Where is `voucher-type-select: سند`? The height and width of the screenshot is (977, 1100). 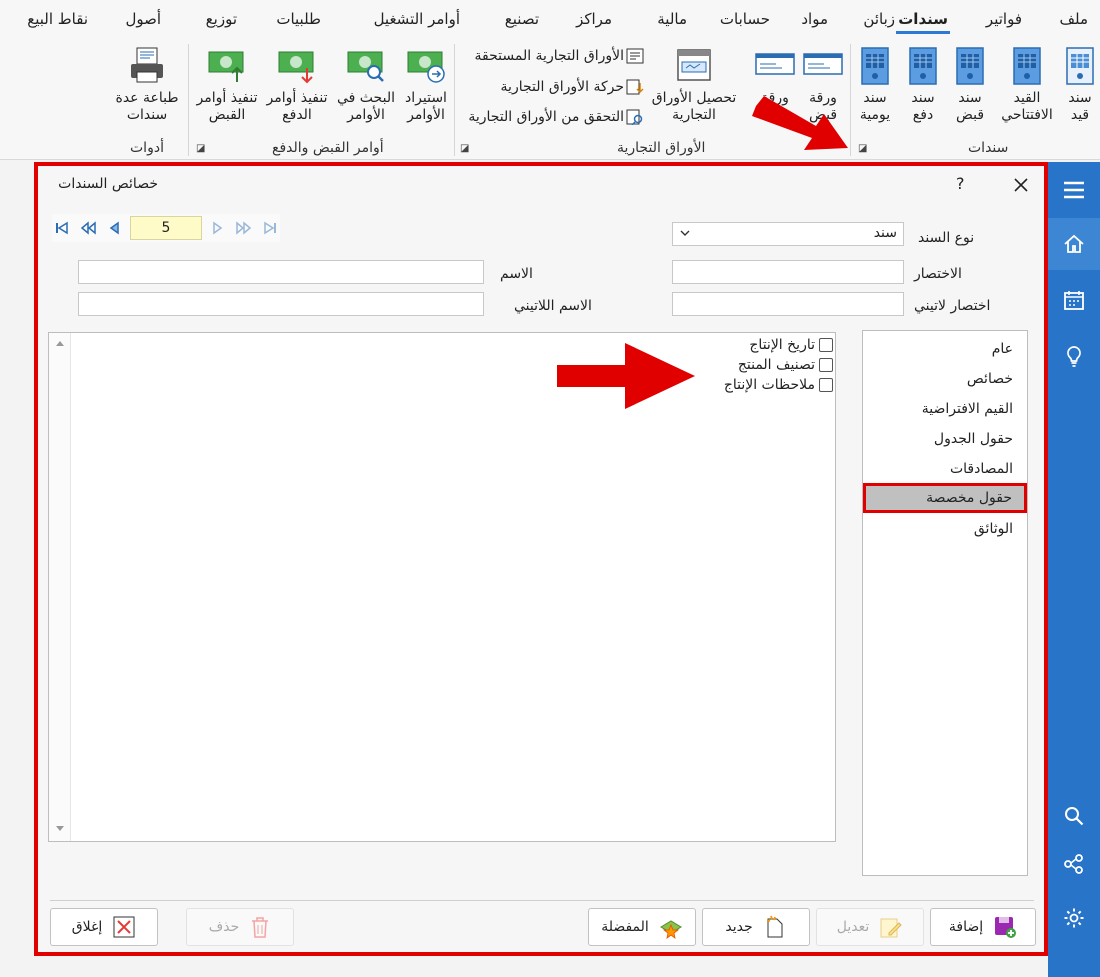
voucher-type-select: سند is located at coordinates (788, 234).